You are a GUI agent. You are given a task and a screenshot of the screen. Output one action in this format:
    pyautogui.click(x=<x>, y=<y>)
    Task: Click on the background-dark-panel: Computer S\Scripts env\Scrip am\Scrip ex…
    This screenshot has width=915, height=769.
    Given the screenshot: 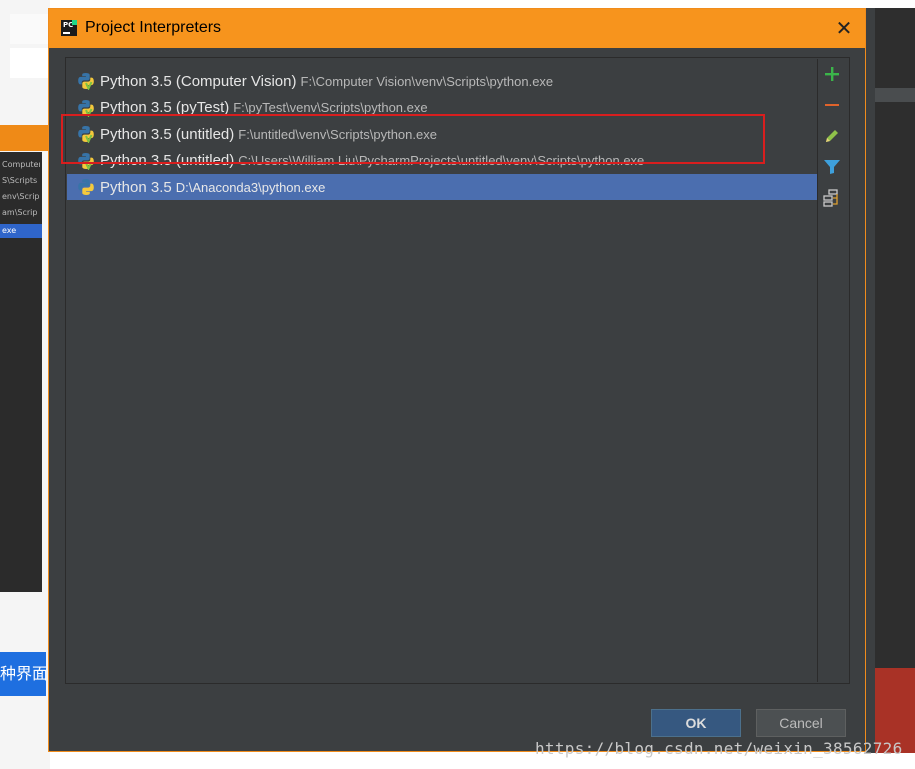 What is the action you would take?
    pyautogui.click(x=21, y=372)
    